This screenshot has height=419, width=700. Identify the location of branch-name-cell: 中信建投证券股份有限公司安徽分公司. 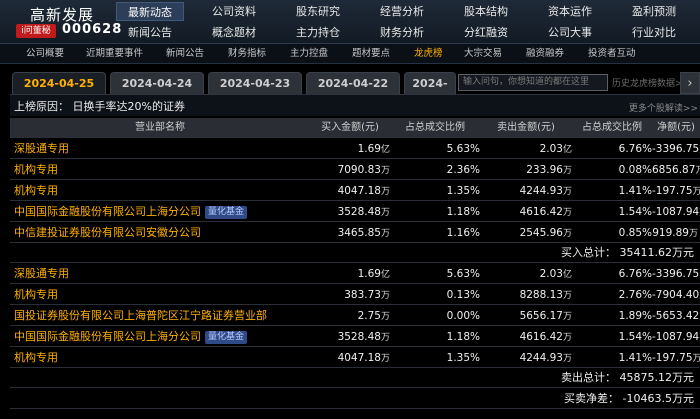
(164, 233).